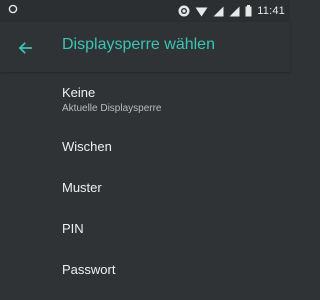  I want to click on status-icons: 11:41, so click(231, 11).